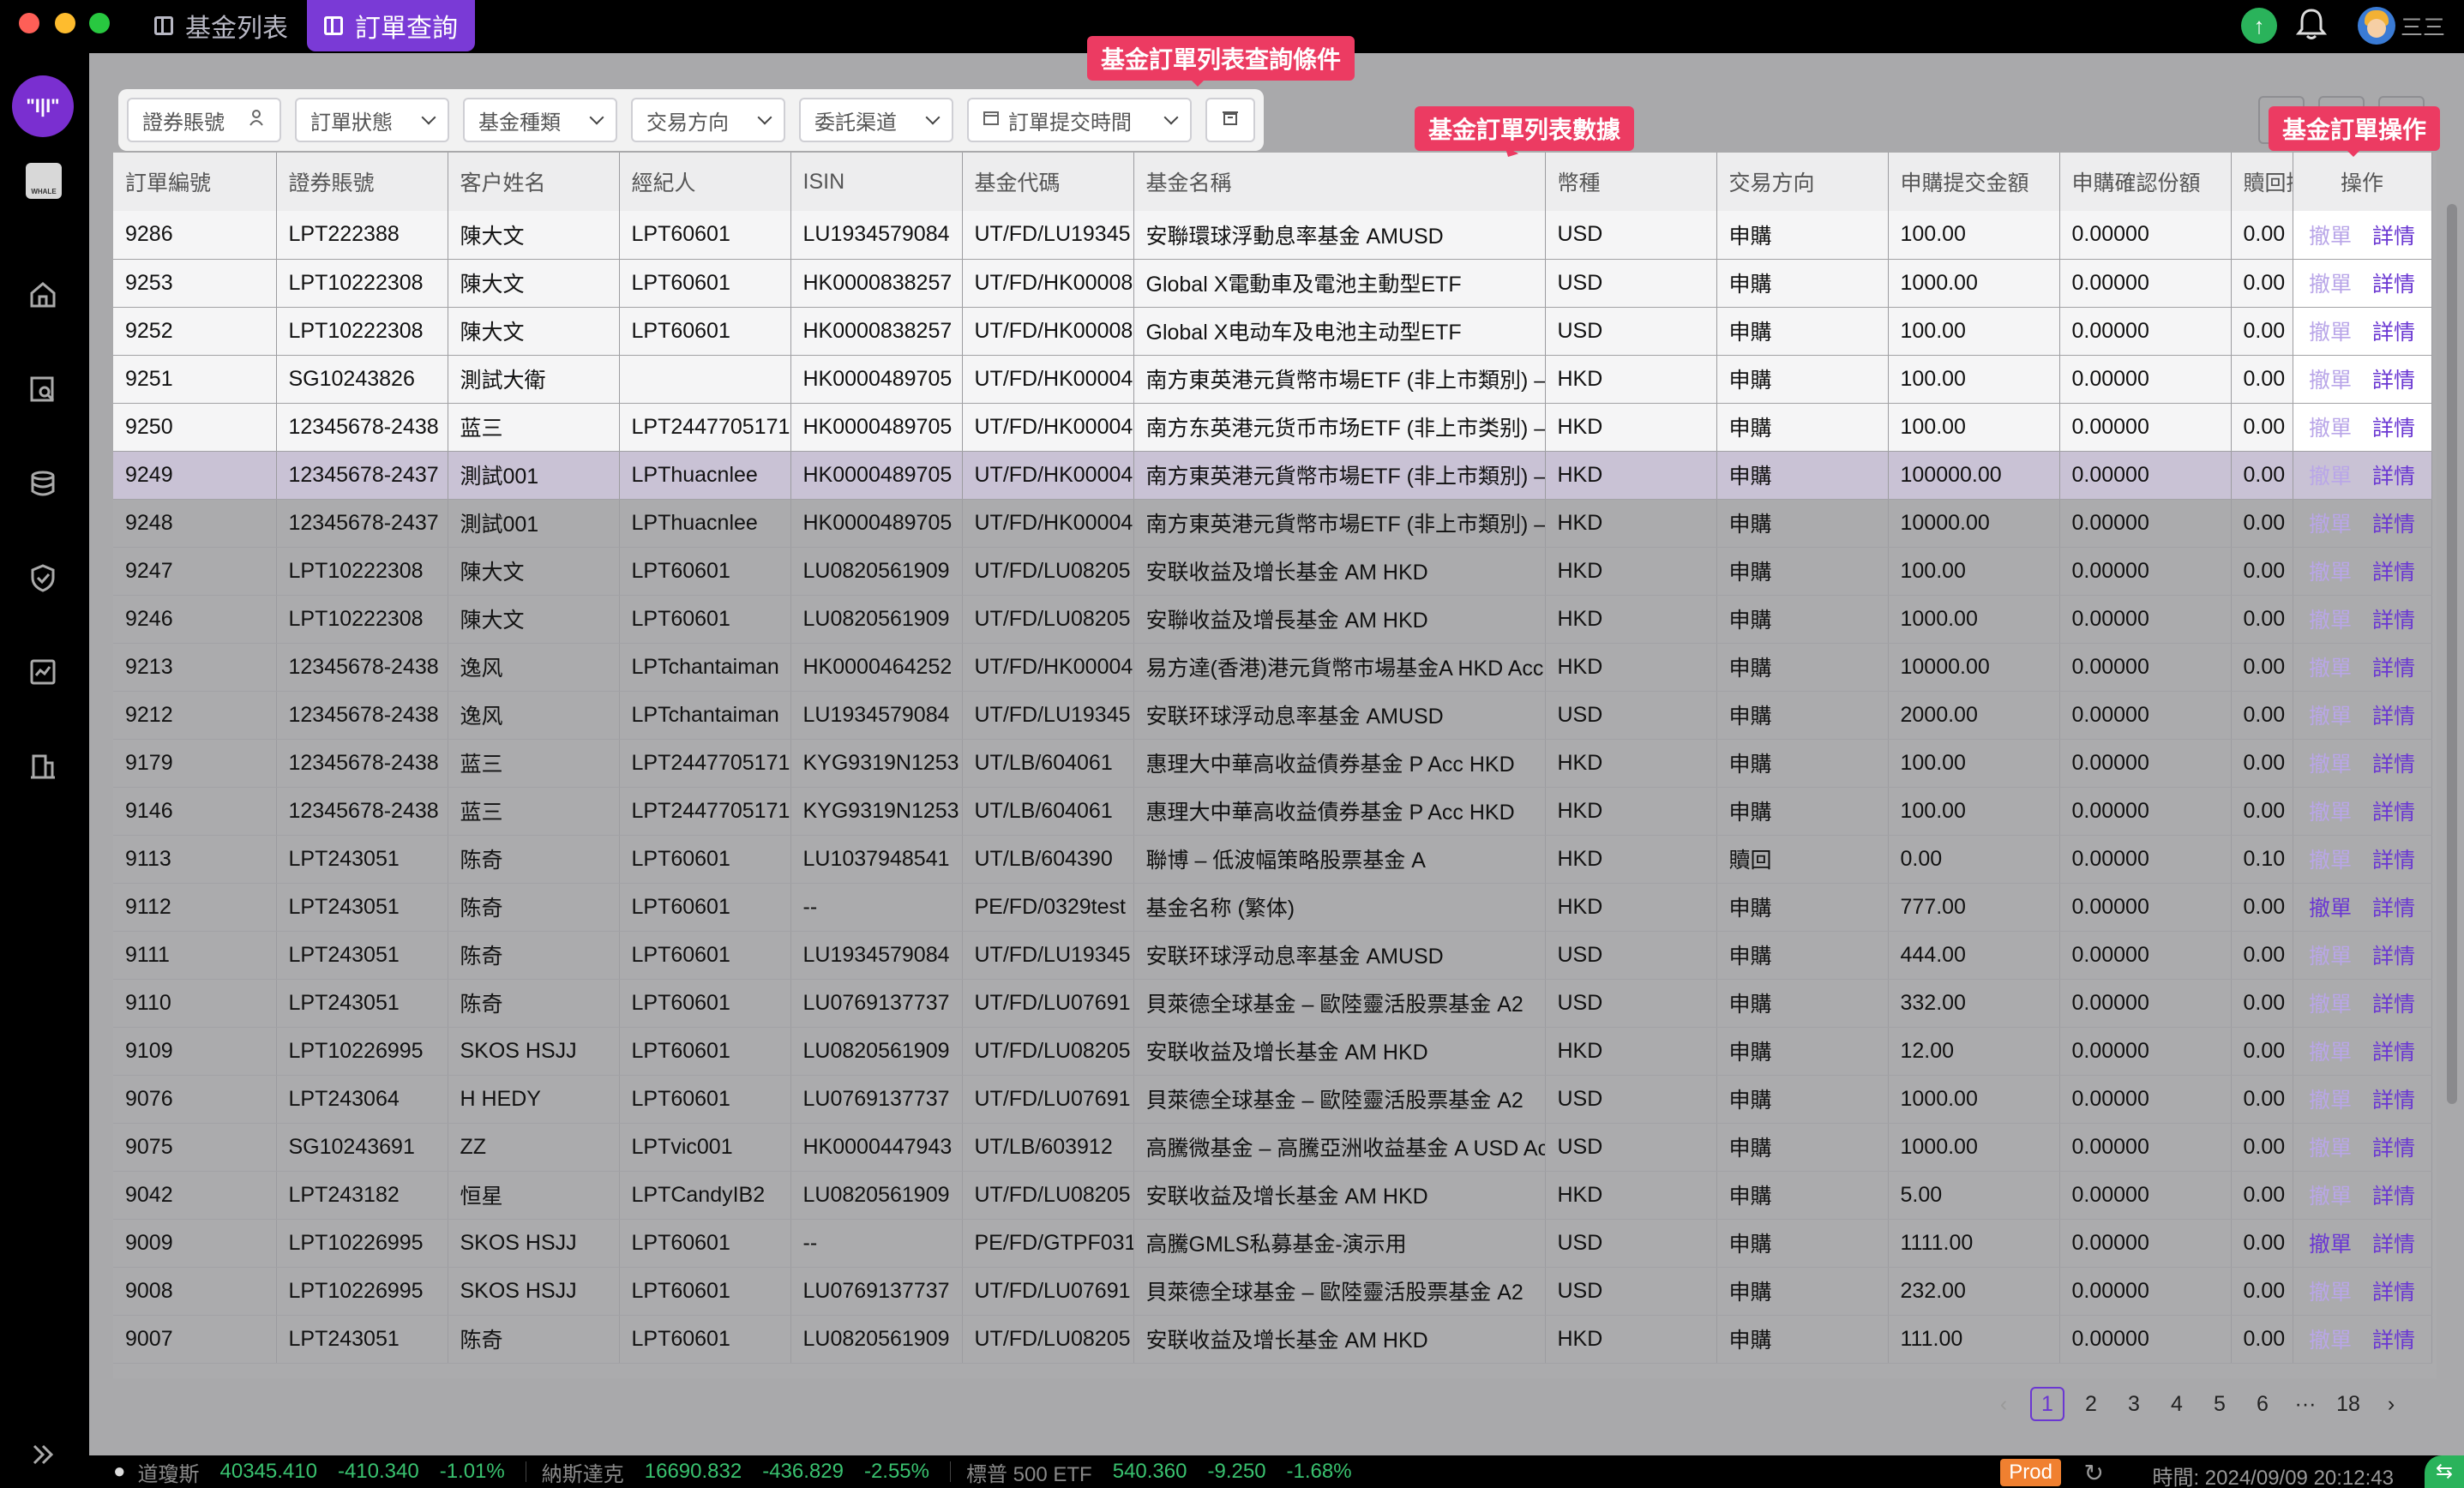 This screenshot has width=2464, height=1488. What do you see at coordinates (2094, 1473) in the screenshot?
I see `refresh-icon: ↻` at bounding box center [2094, 1473].